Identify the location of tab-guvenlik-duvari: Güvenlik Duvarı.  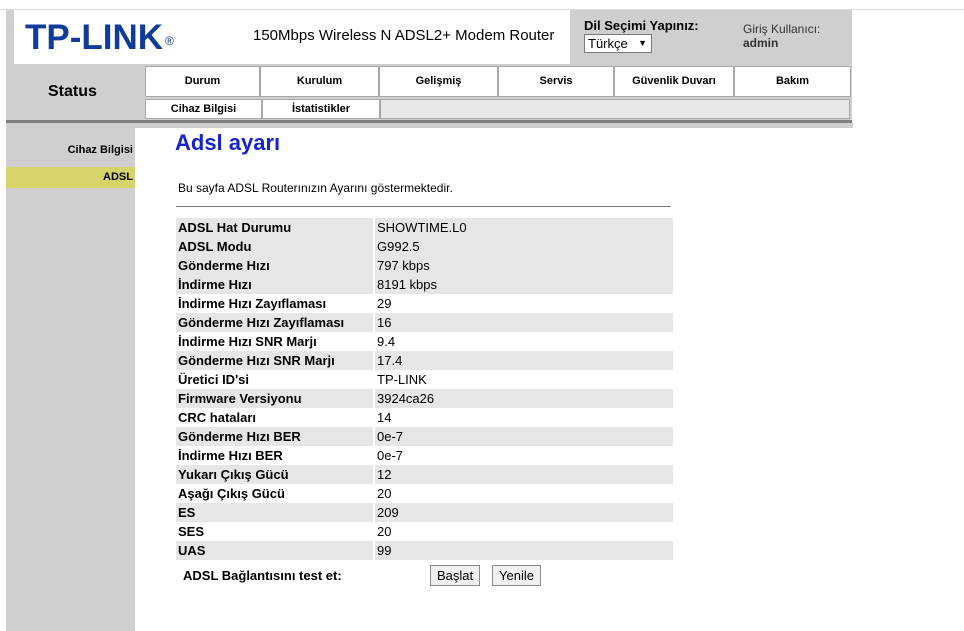
(674, 81).